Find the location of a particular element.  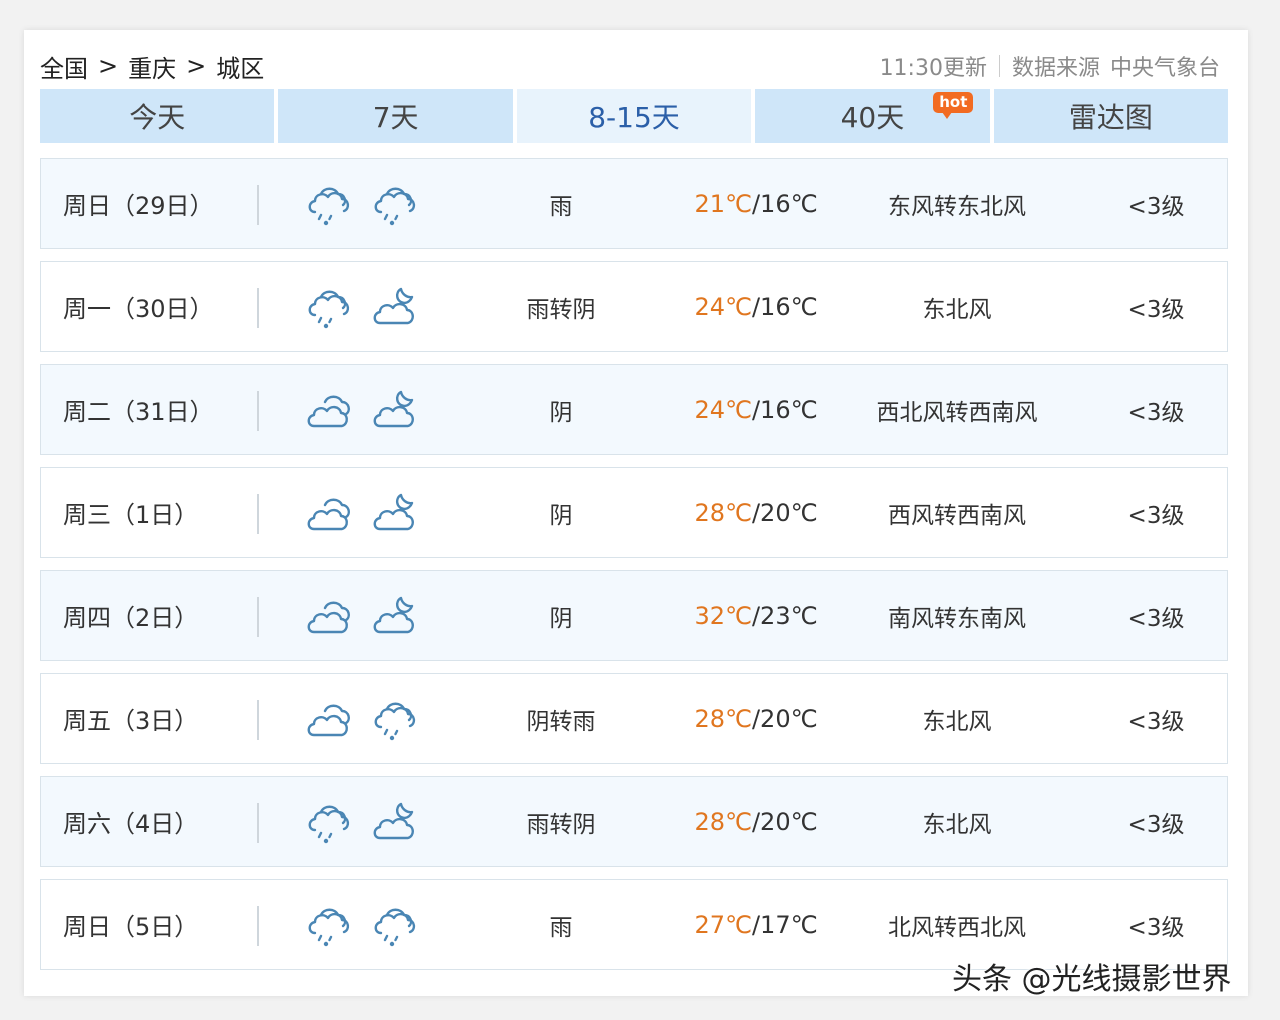

breadcrumb: 全国 > 重庆 > 城区 is located at coordinates (152, 66).